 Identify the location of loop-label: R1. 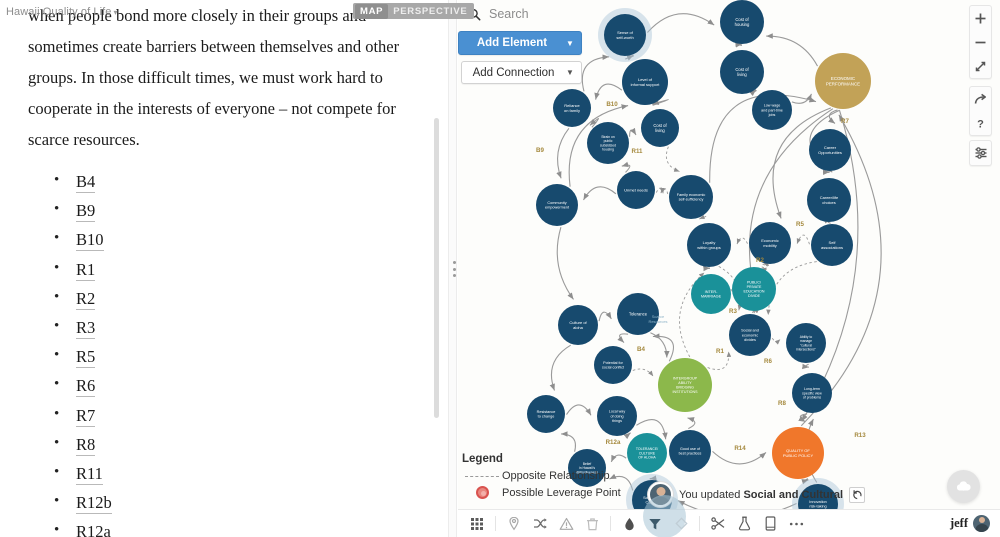
(720, 351).